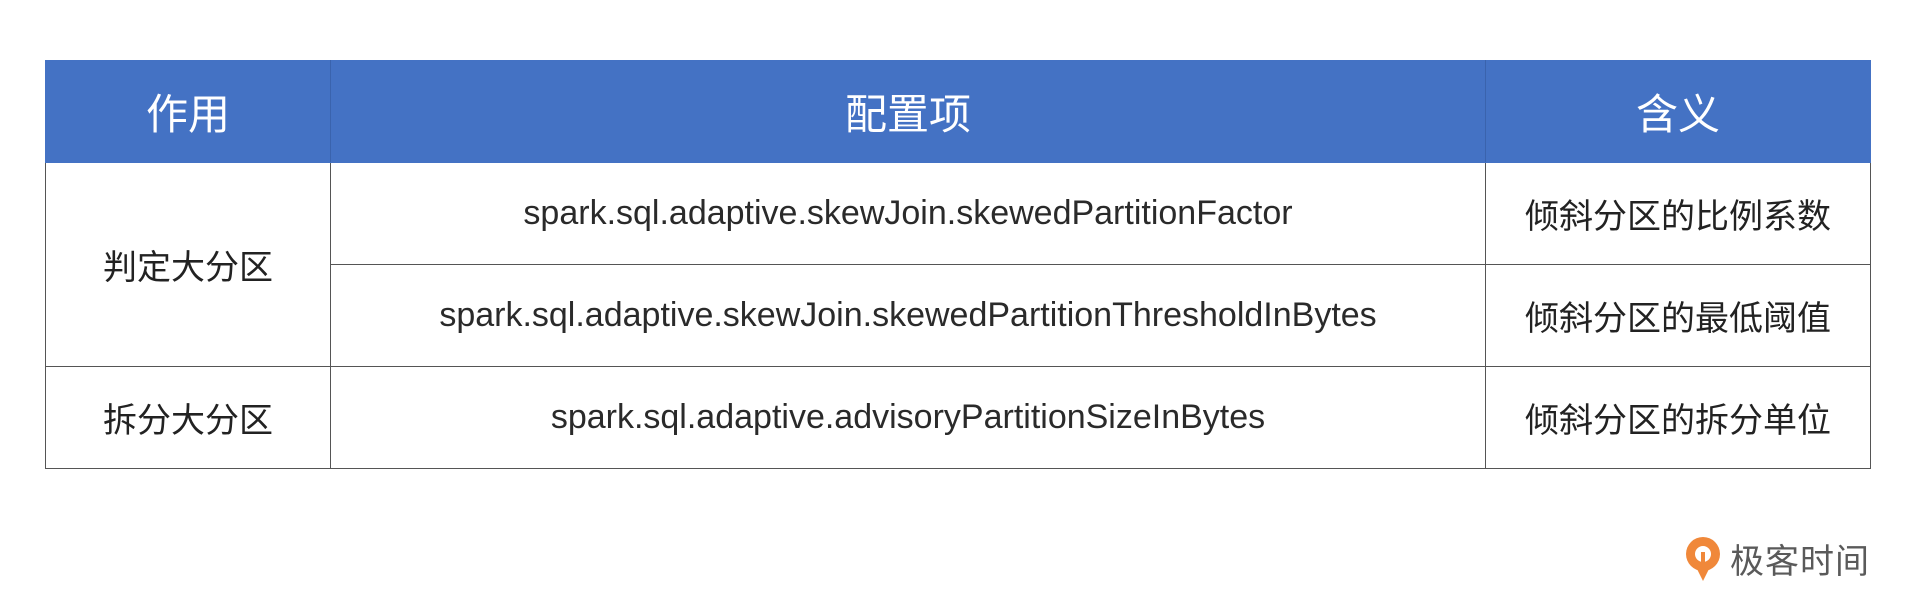  Describe the element at coordinates (1678, 417) in the screenshot. I see `meaning-cell: 倾斜分区的拆分单位` at that location.